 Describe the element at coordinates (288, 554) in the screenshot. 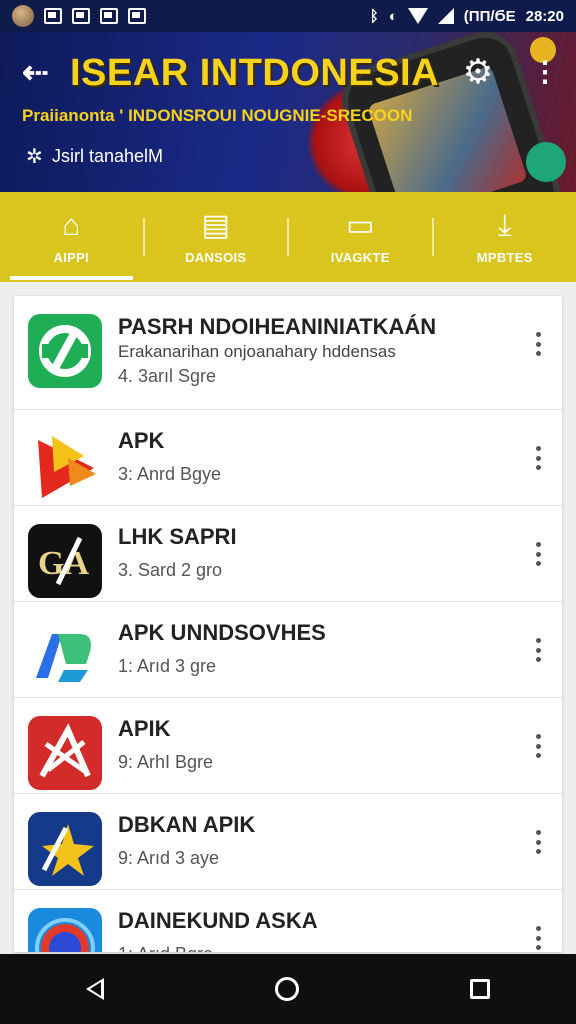

I see `list-item: GA LHK SAPRI 3. Sard 2 gro` at that location.